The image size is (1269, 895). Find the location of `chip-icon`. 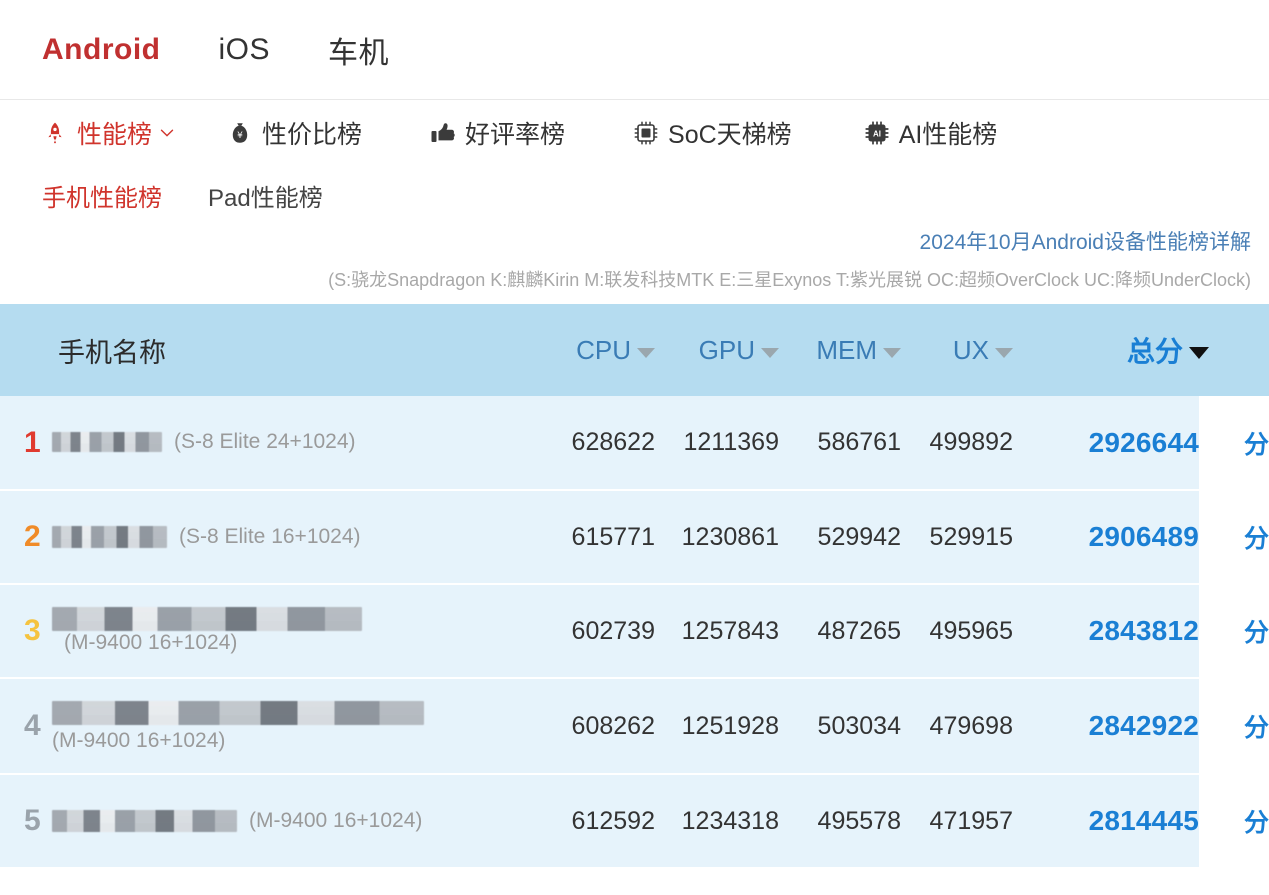

chip-icon is located at coordinates (646, 133).